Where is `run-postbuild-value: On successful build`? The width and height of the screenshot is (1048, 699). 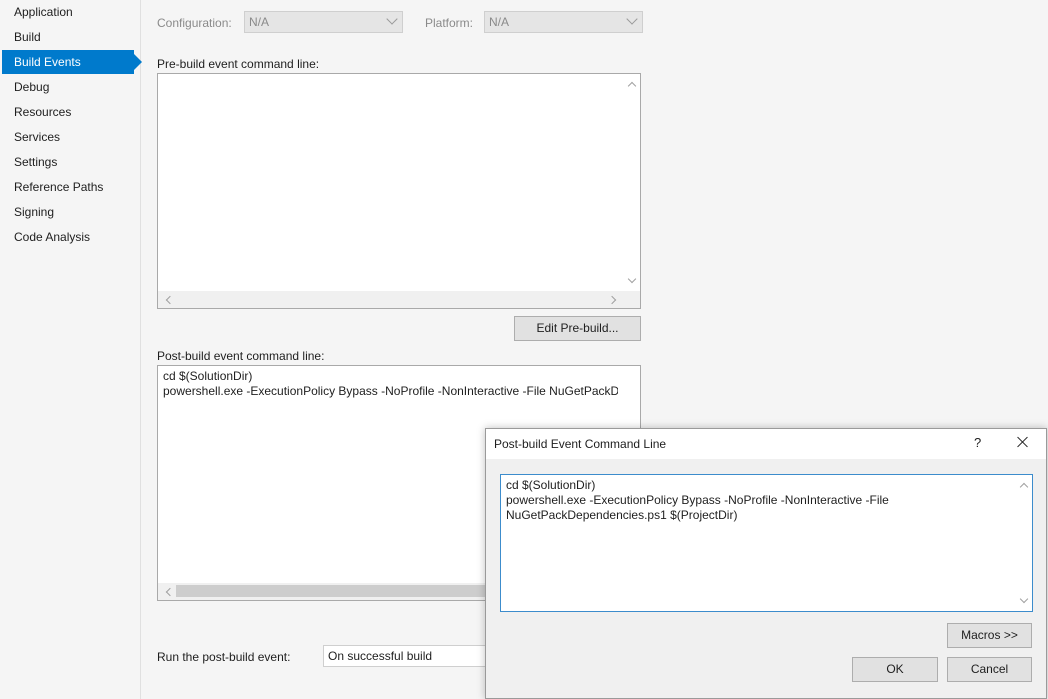 run-postbuild-value: On successful build is located at coordinates (380, 656).